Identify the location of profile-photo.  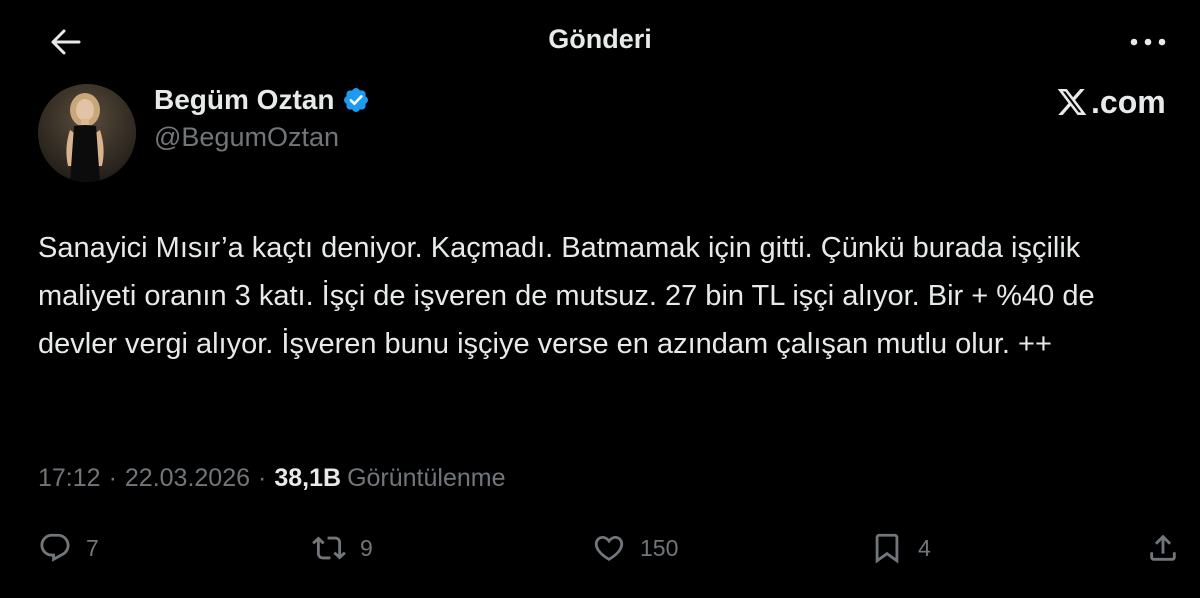
(87, 133).